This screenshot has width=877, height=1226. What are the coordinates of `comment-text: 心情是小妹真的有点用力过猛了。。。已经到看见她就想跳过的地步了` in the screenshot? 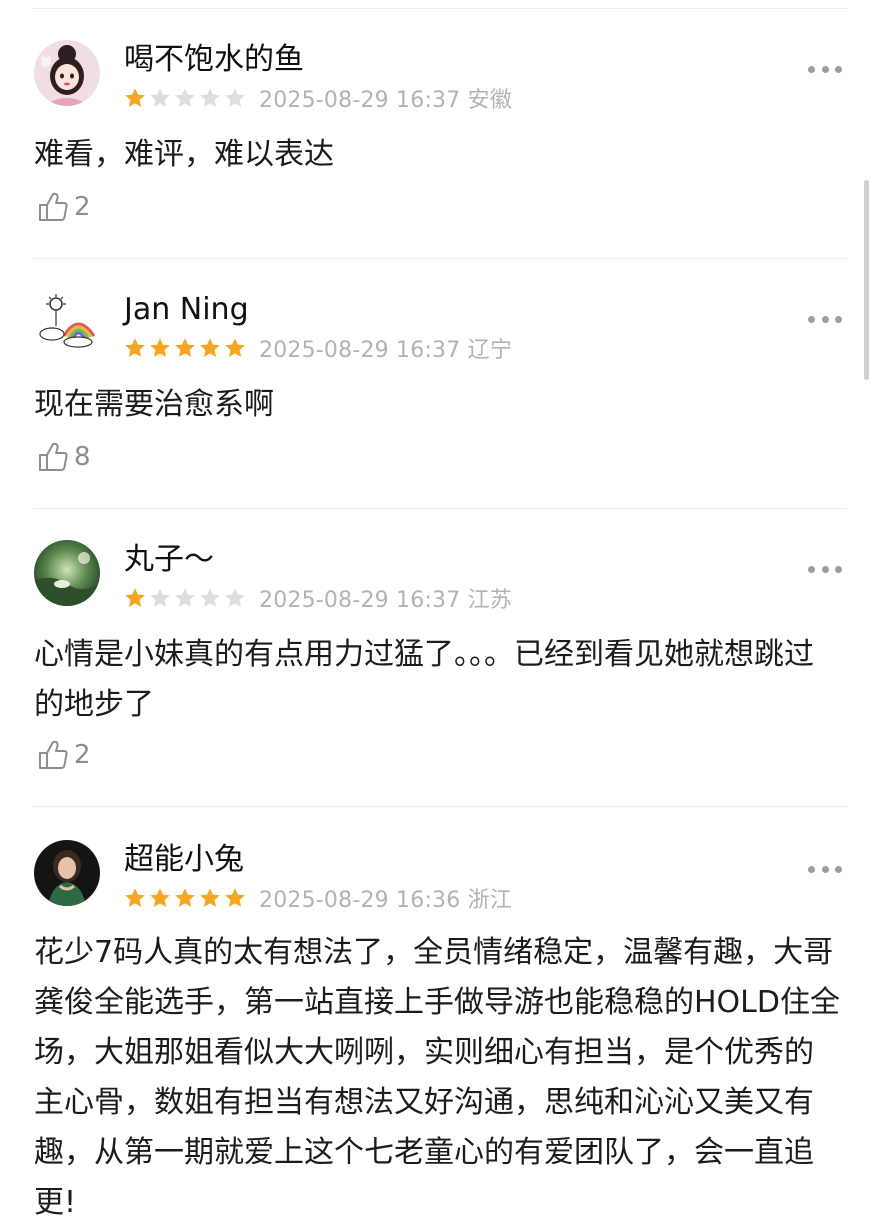 It's located at (424, 679).